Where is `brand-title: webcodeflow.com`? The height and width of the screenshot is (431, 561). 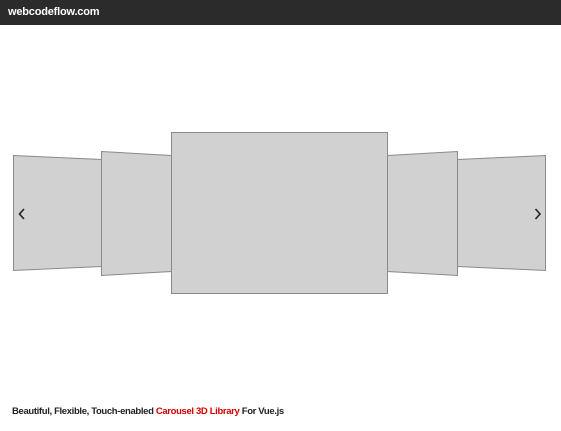
brand-title: webcodeflow.com is located at coordinates (54, 12).